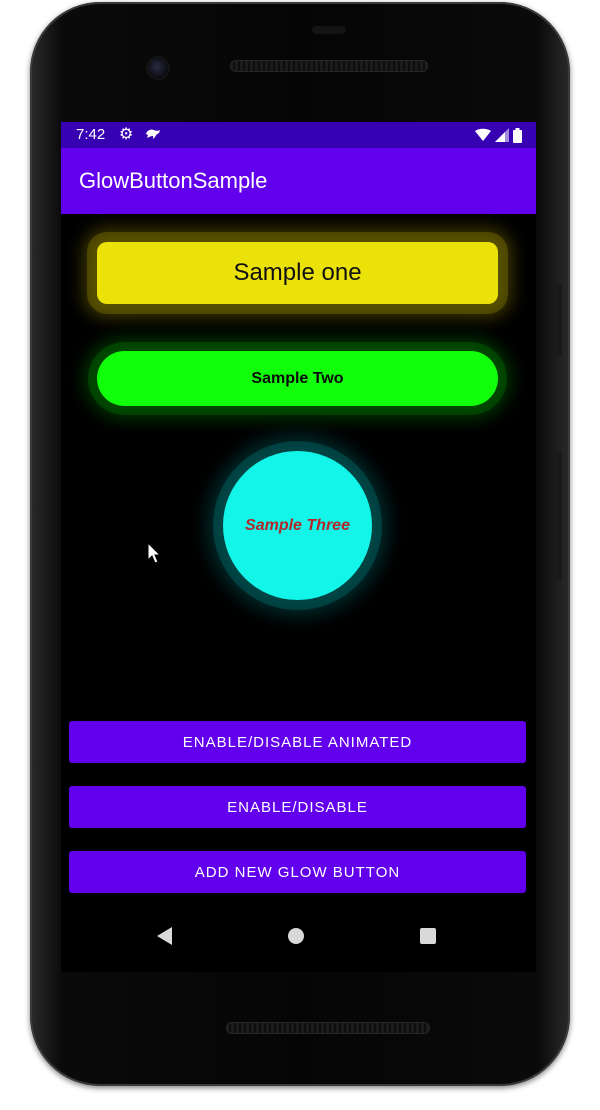 The image size is (600, 1110). What do you see at coordinates (559, 516) in the screenshot?
I see `volume-rocker` at bounding box center [559, 516].